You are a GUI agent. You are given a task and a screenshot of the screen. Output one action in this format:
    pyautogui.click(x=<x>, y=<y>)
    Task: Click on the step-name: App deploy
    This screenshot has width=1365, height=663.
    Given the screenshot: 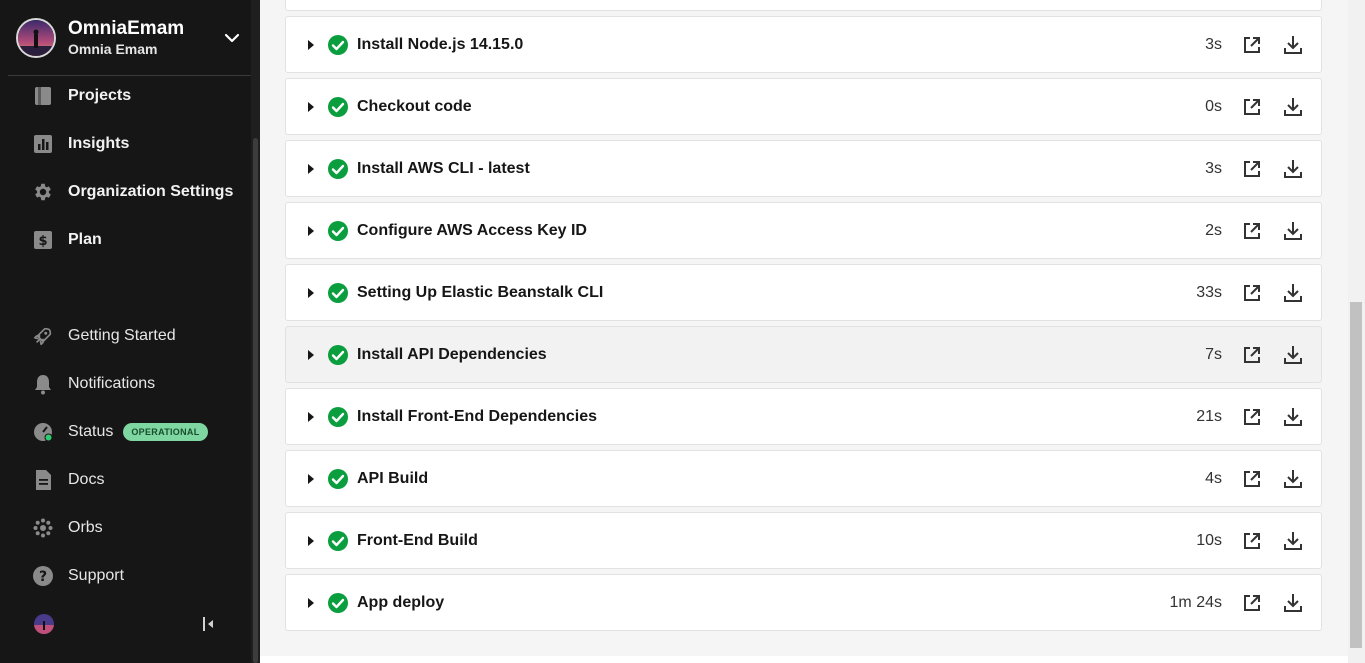 What is the action you would take?
    pyautogui.click(x=401, y=602)
    